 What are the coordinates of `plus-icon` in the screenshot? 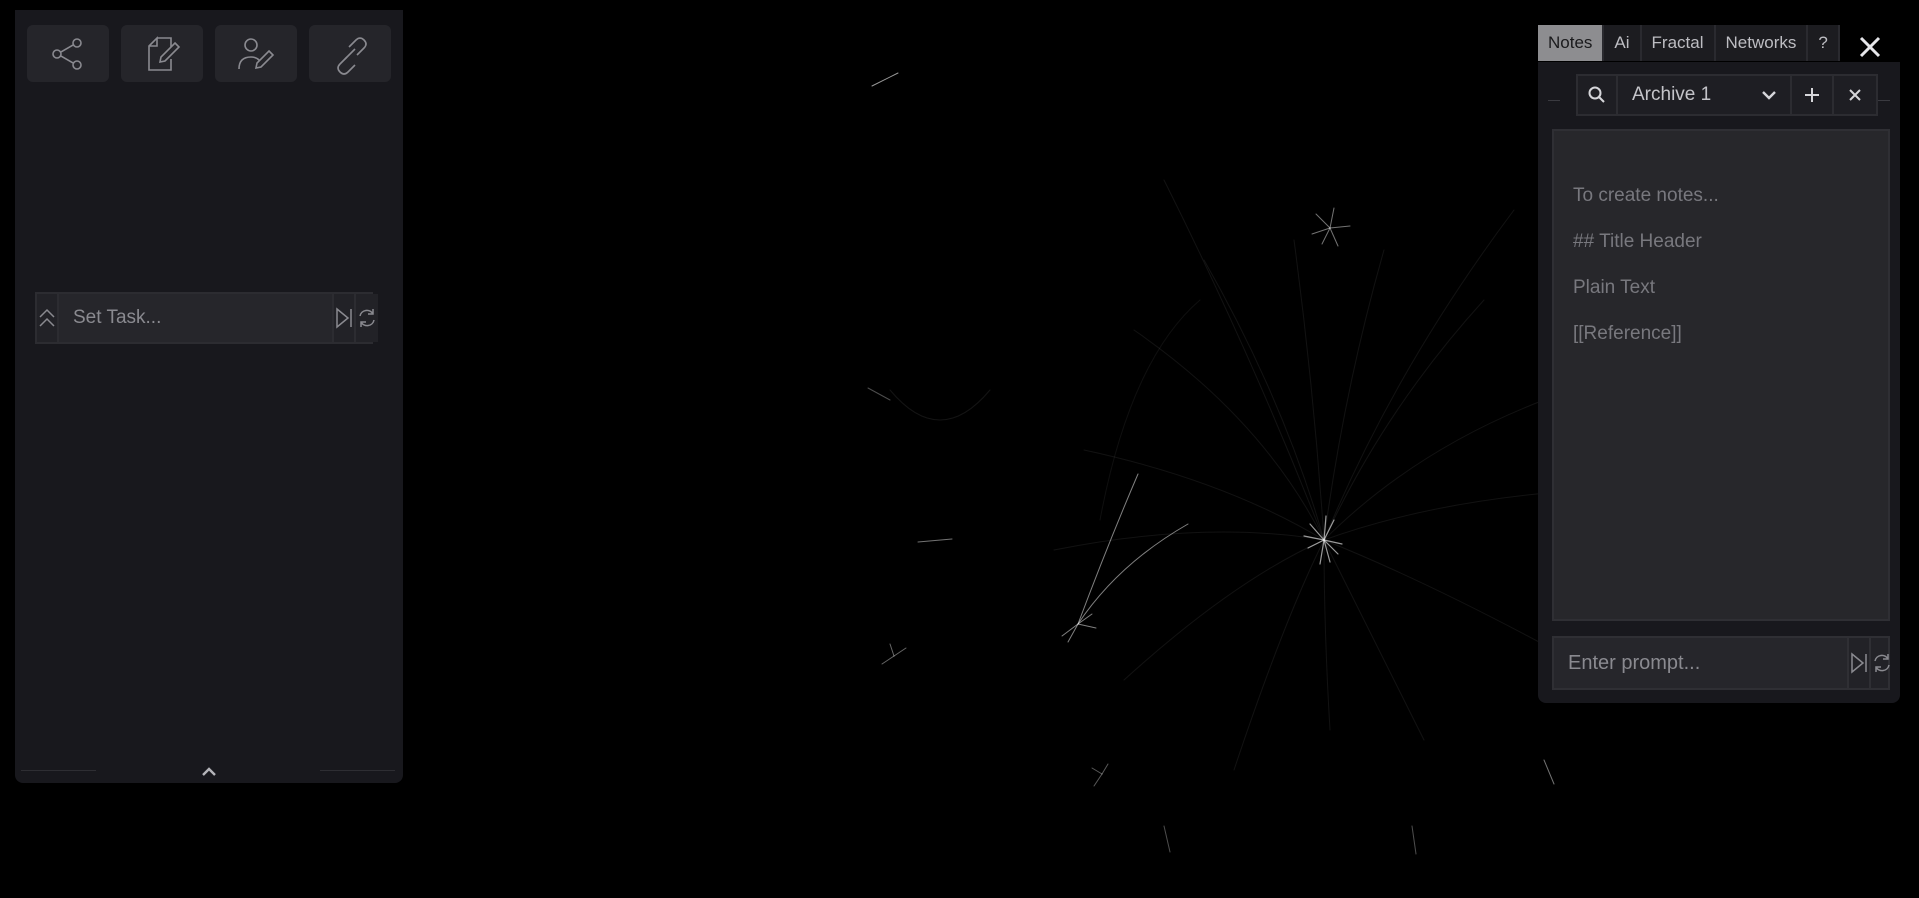 It's located at (1812, 95).